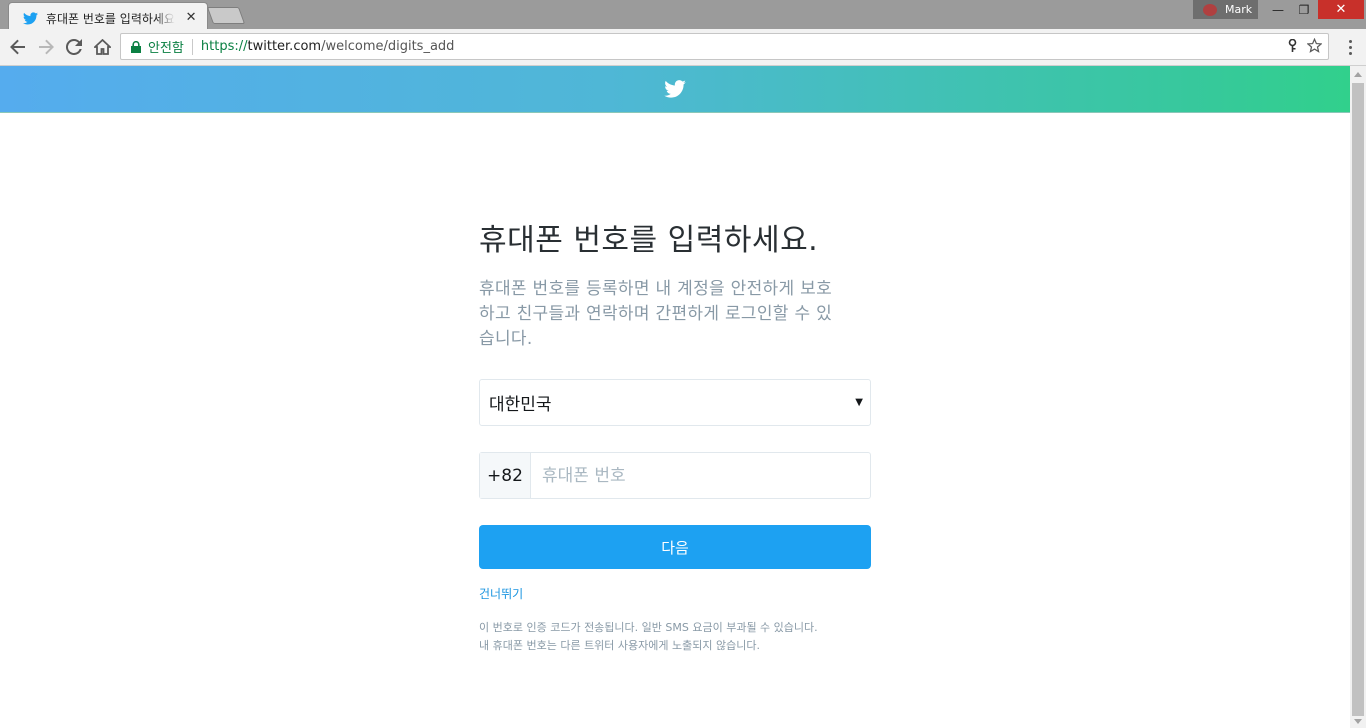 This screenshot has width=1366, height=728. I want to click on back-arrow-icon, so click(17, 47).